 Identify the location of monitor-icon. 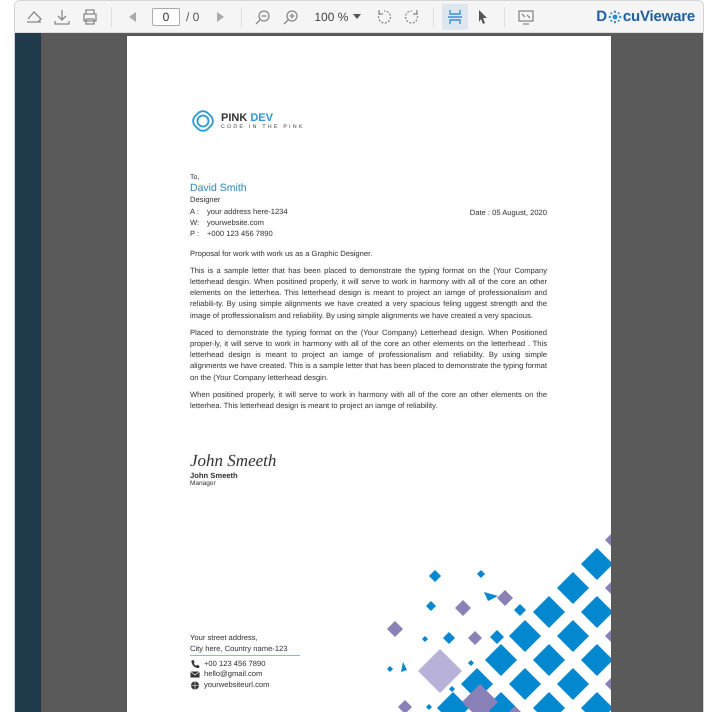
(526, 17).